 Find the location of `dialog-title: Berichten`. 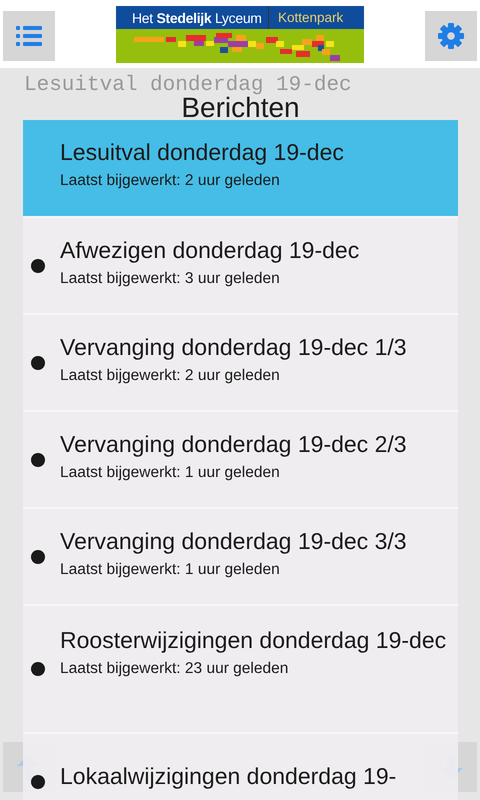

dialog-title: Berichten is located at coordinates (240, 108).